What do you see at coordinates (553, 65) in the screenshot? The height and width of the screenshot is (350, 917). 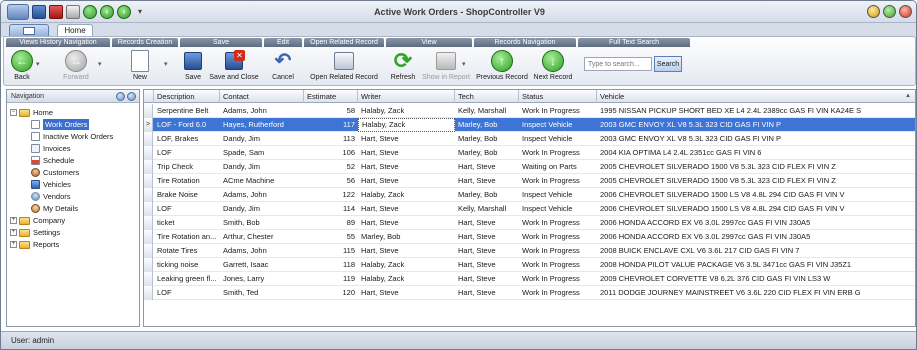 I see `next-record-button: ↓ Next Record` at bounding box center [553, 65].